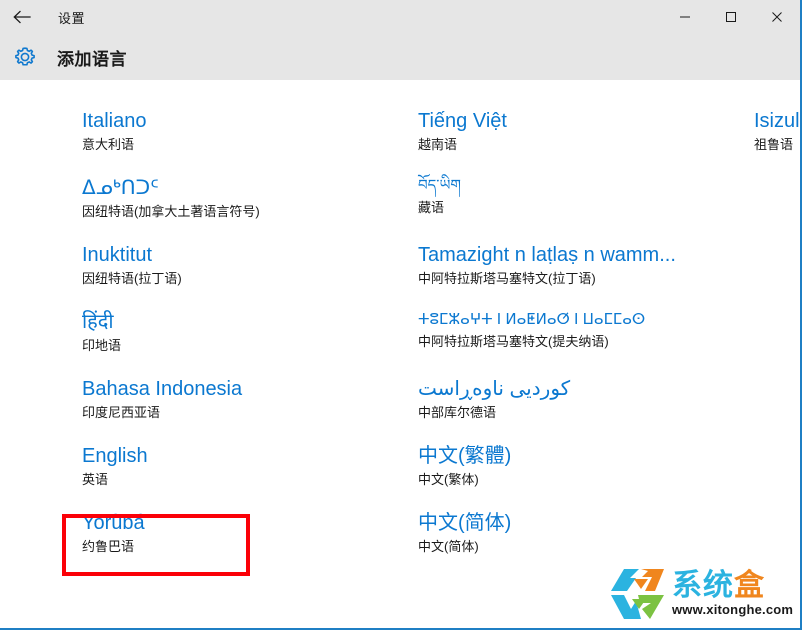 The image size is (802, 630). Describe the element at coordinates (494, 389) in the screenshot. I see `language-native-name: کوردیی ناوەڕاست` at that location.